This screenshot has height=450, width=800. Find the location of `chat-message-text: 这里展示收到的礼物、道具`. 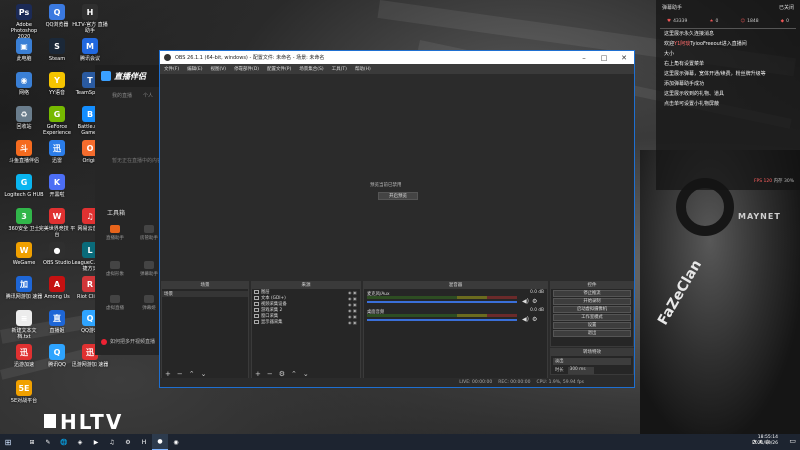

chat-message-text: 这里展示收到的礼物、道具 is located at coordinates (694, 94).